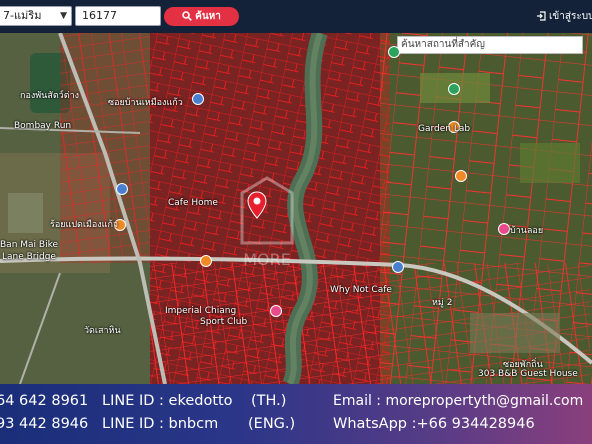 This screenshot has width=592, height=444. What do you see at coordinates (187, 16) in the screenshot?
I see `search-icon` at bounding box center [187, 16].